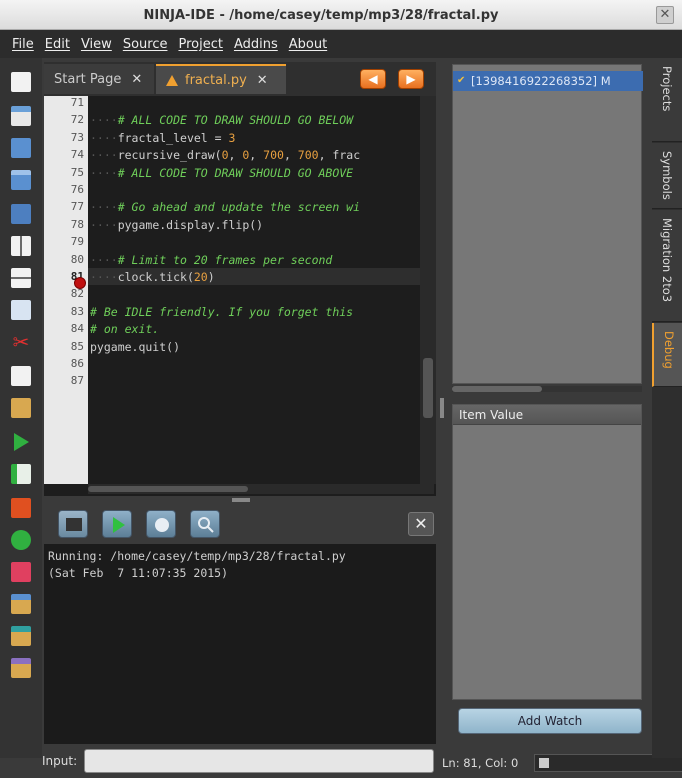 This screenshot has height=778, width=682. I want to click on line-number: 79, so click(77, 242).